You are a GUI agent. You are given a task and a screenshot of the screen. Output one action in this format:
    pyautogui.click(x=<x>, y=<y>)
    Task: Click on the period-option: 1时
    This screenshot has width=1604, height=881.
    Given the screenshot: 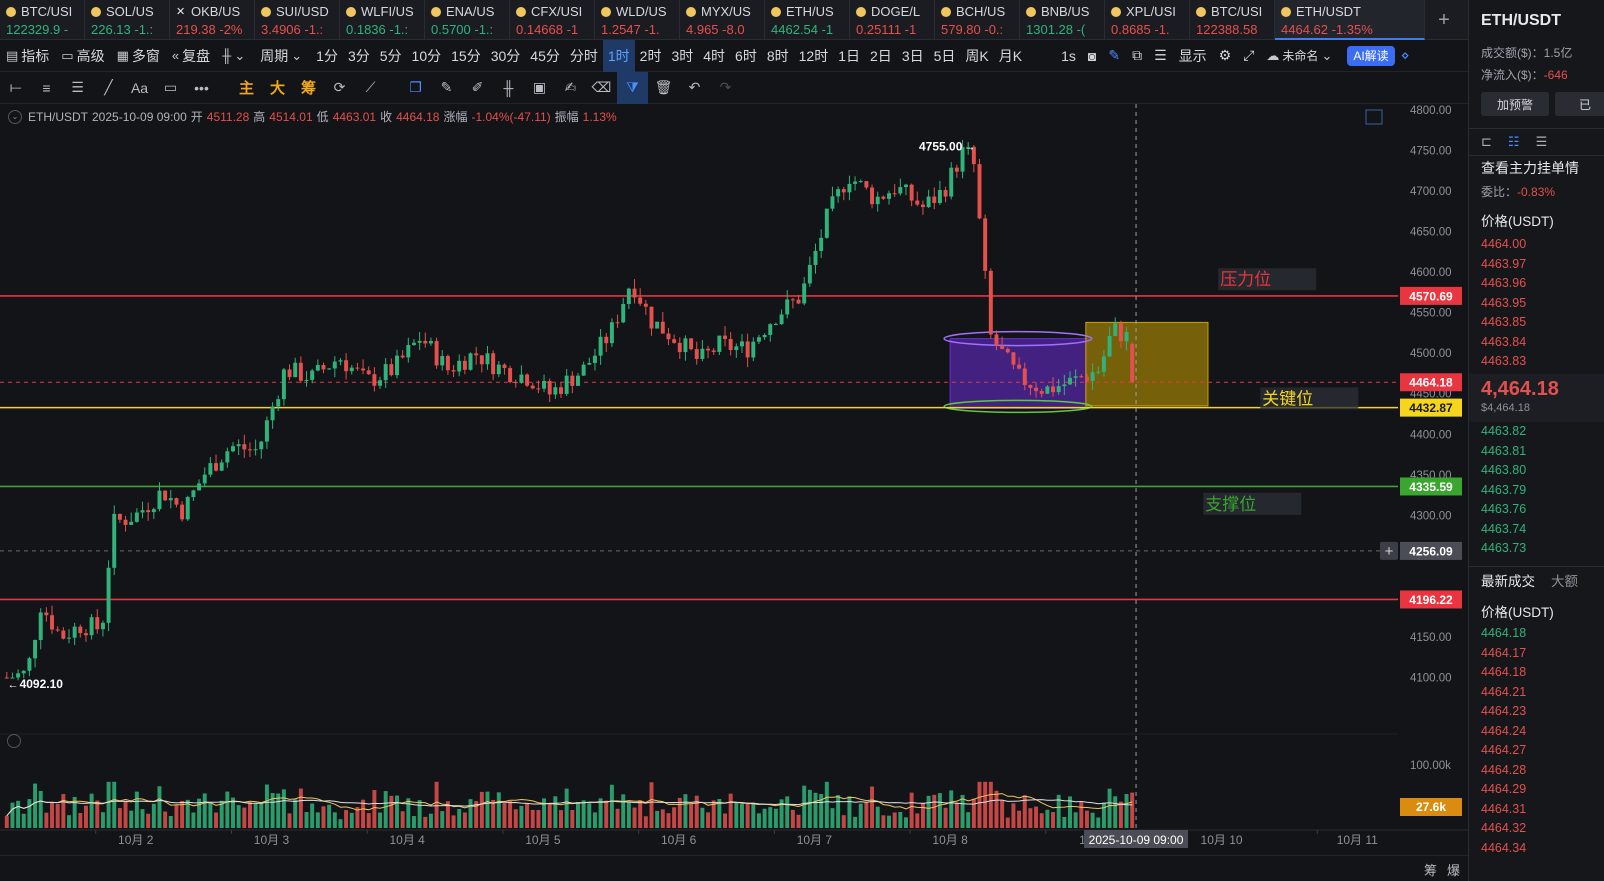 What is the action you would take?
    pyautogui.click(x=618, y=55)
    